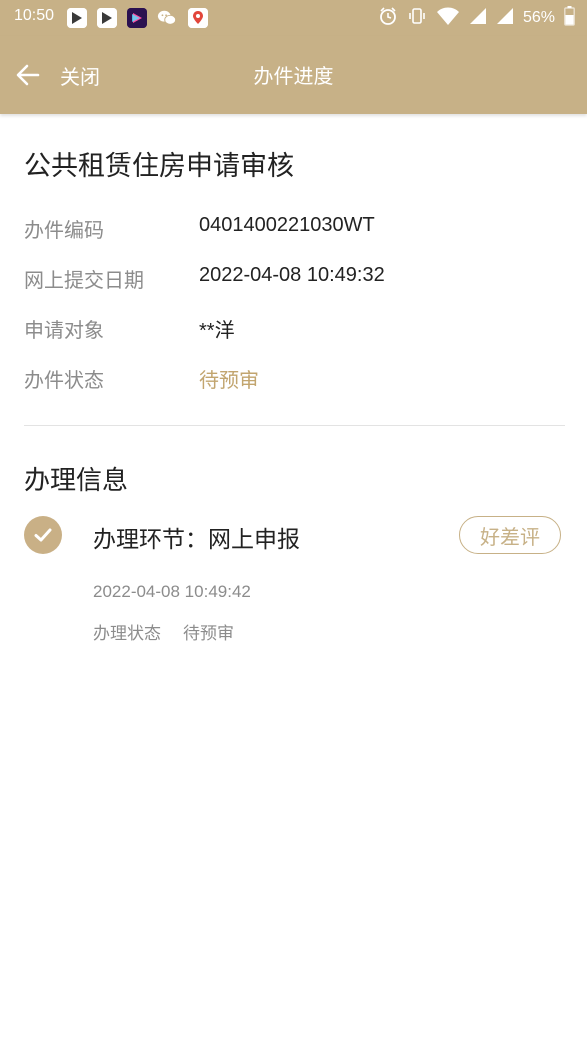  What do you see at coordinates (198, 18) in the screenshot?
I see `maps-icon` at bounding box center [198, 18].